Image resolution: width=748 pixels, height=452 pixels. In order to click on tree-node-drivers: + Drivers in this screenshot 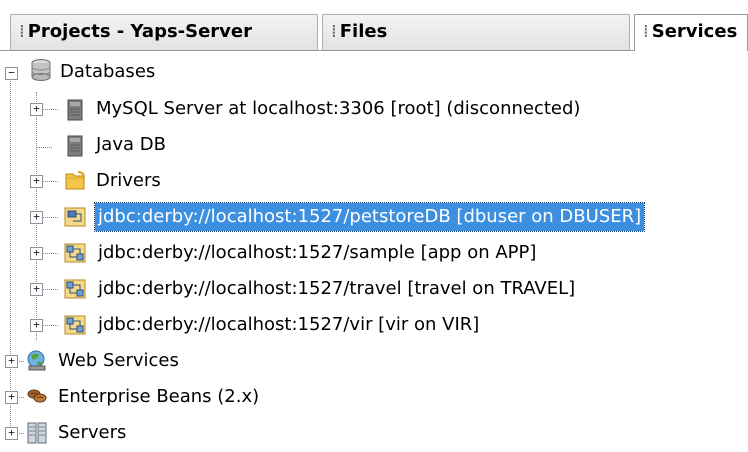, I will do `click(374, 182)`.